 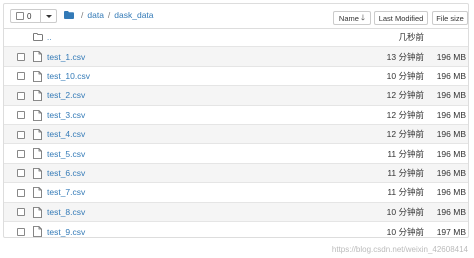 I want to click on sort-by-modified-label: Last Modified, so click(x=401, y=18).